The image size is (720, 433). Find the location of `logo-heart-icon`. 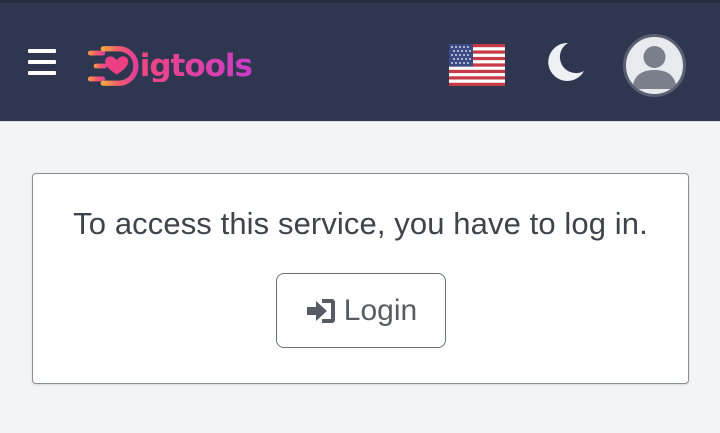

logo-heart-icon is located at coordinates (113, 66).